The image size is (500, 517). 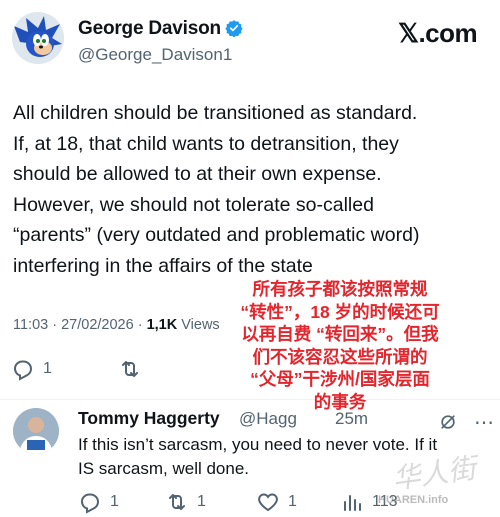 What do you see at coordinates (155, 55) in the screenshot?
I see `author-handle: @George_Davison1` at bounding box center [155, 55].